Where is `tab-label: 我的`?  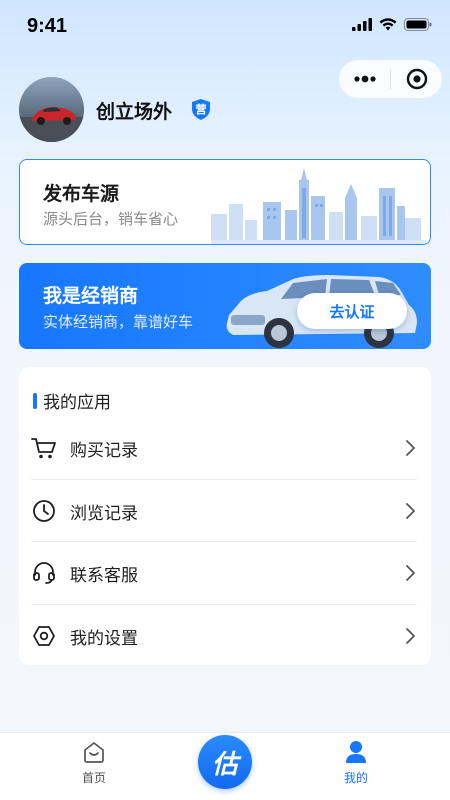
tab-label: 我的 is located at coordinates (355, 778).